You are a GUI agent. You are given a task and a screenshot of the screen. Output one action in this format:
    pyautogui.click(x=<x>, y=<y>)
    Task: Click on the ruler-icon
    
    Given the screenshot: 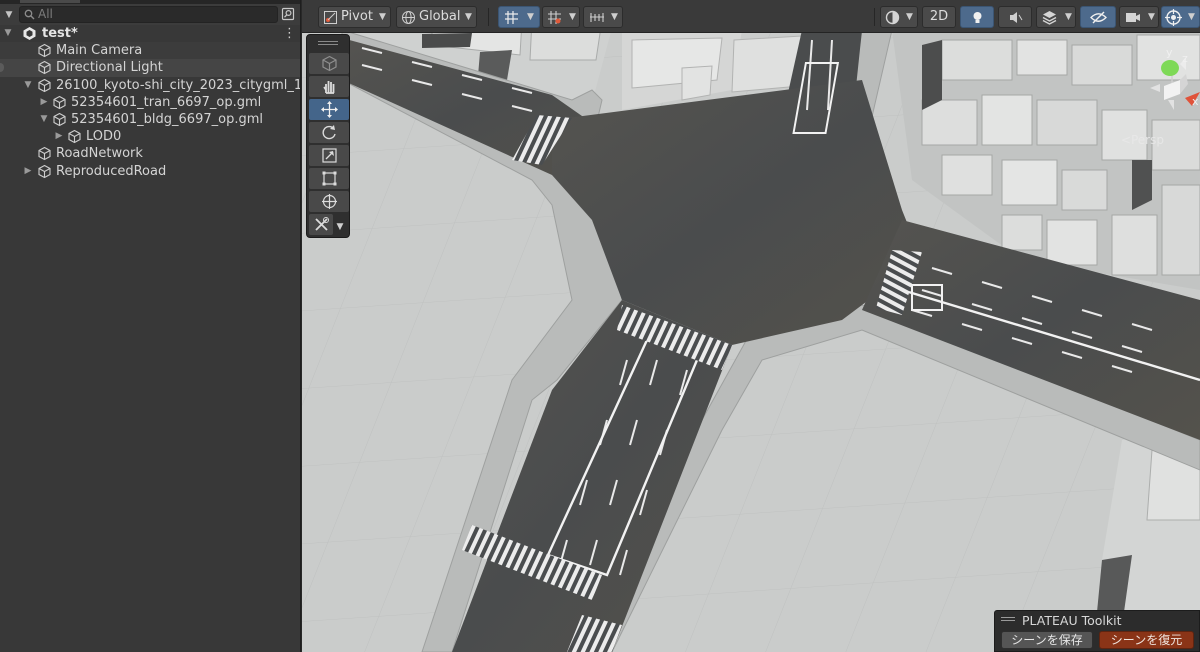 What is the action you would take?
    pyautogui.click(x=597, y=17)
    